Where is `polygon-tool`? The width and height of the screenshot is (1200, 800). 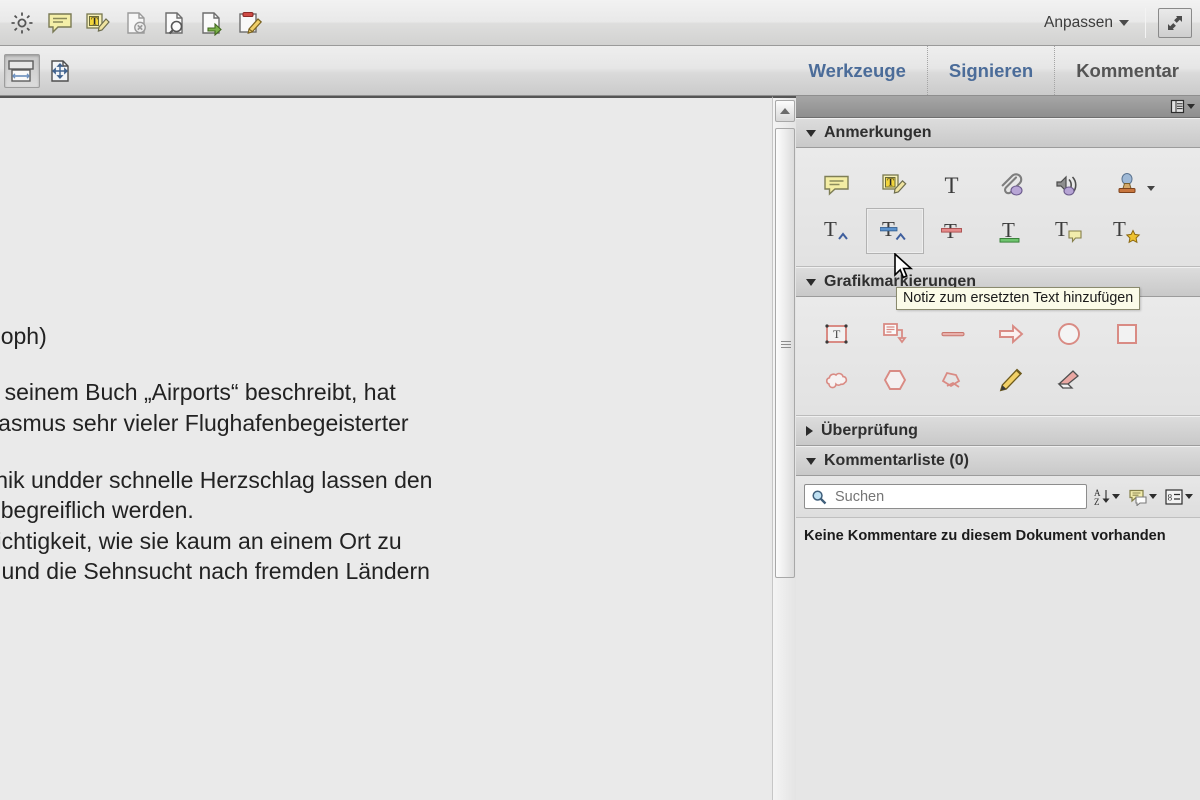
polygon-tool is located at coordinates (895, 380).